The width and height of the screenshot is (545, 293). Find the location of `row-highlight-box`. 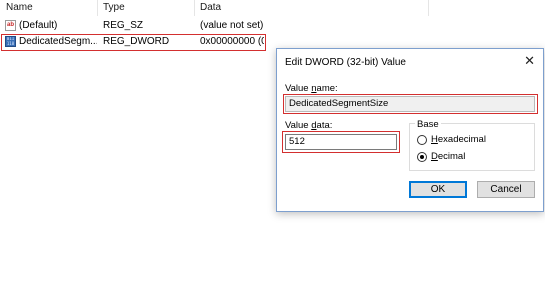

row-highlight-box is located at coordinates (133, 42).